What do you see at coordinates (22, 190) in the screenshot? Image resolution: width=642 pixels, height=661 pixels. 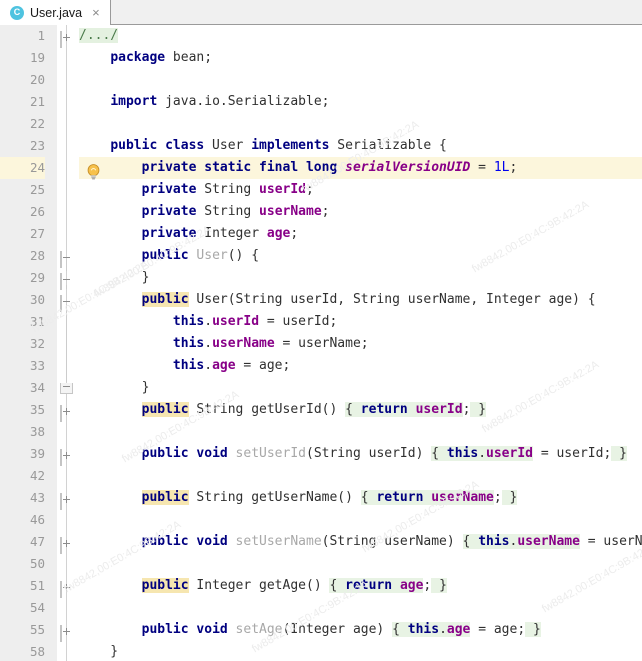 I see `line-number: 25` at bounding box center [22, 190].